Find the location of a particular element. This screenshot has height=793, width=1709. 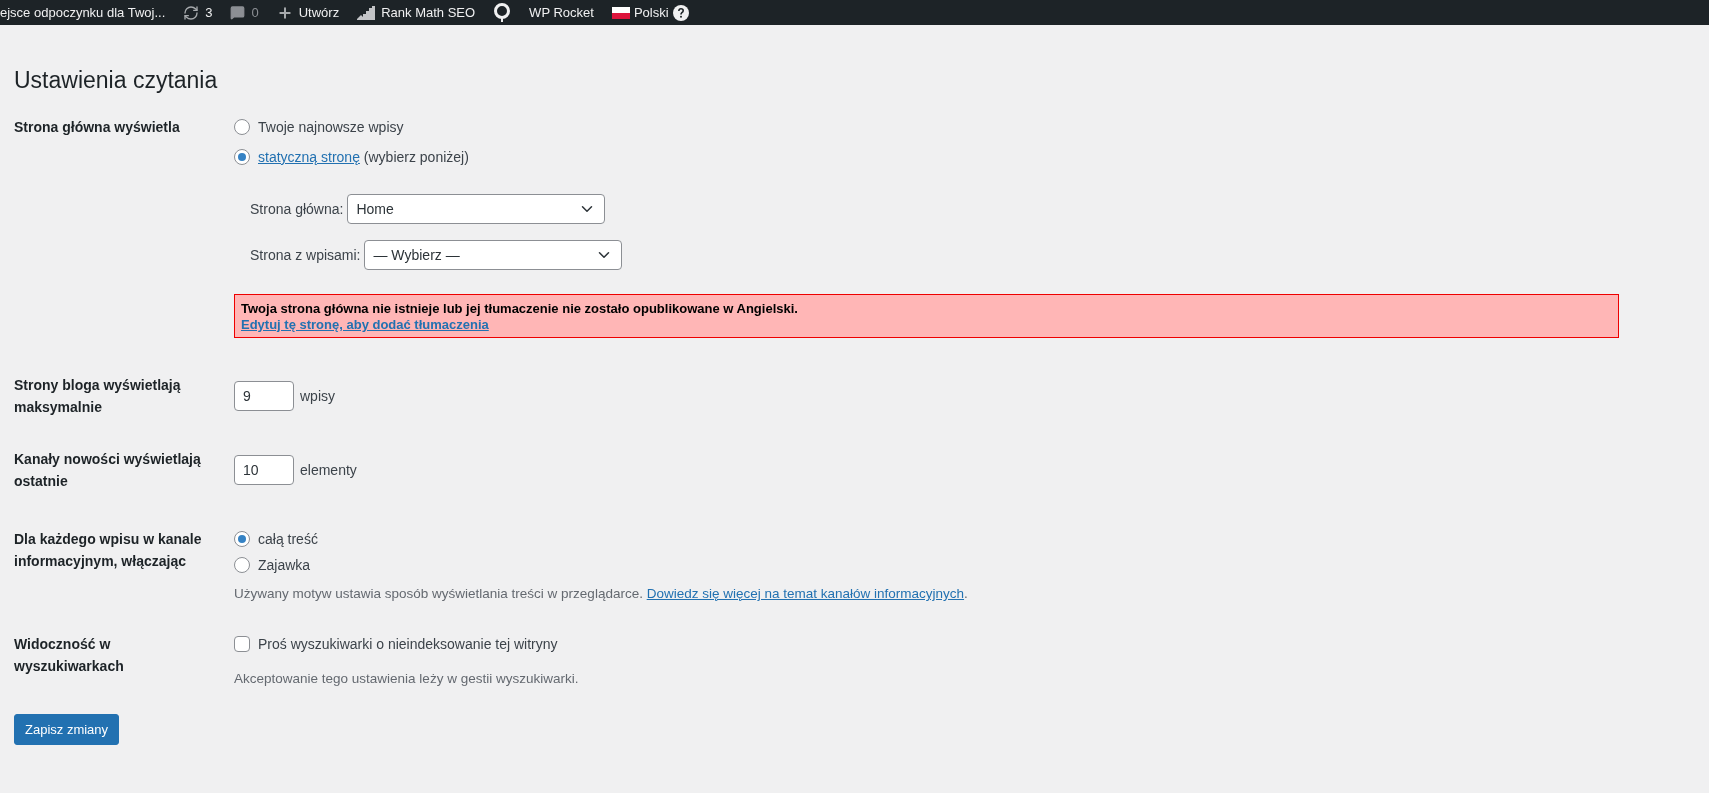

plus-icon is located at coordinates (284, 12).